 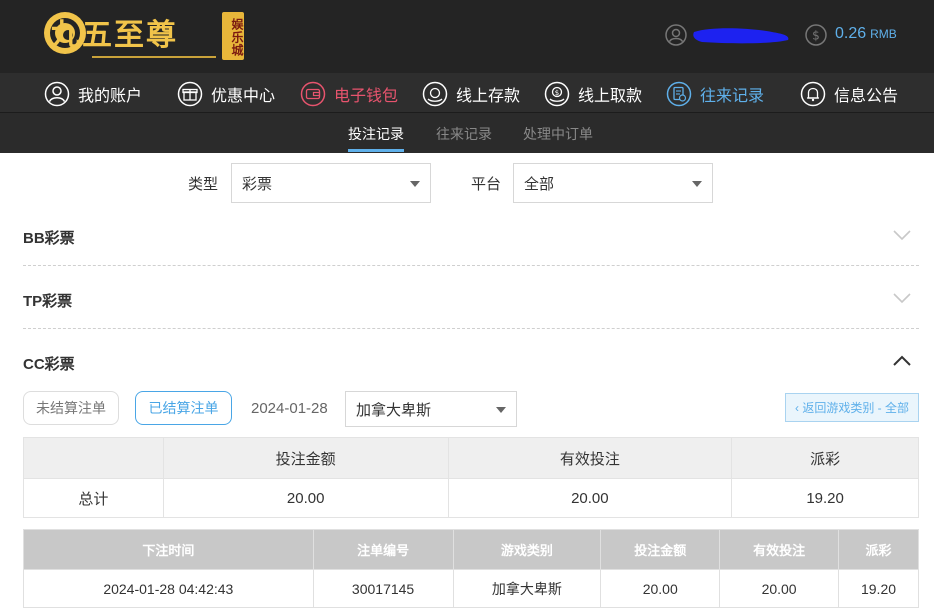 I want to click on section-bb-lottery: BB彩票, so click(x=49, y=237).